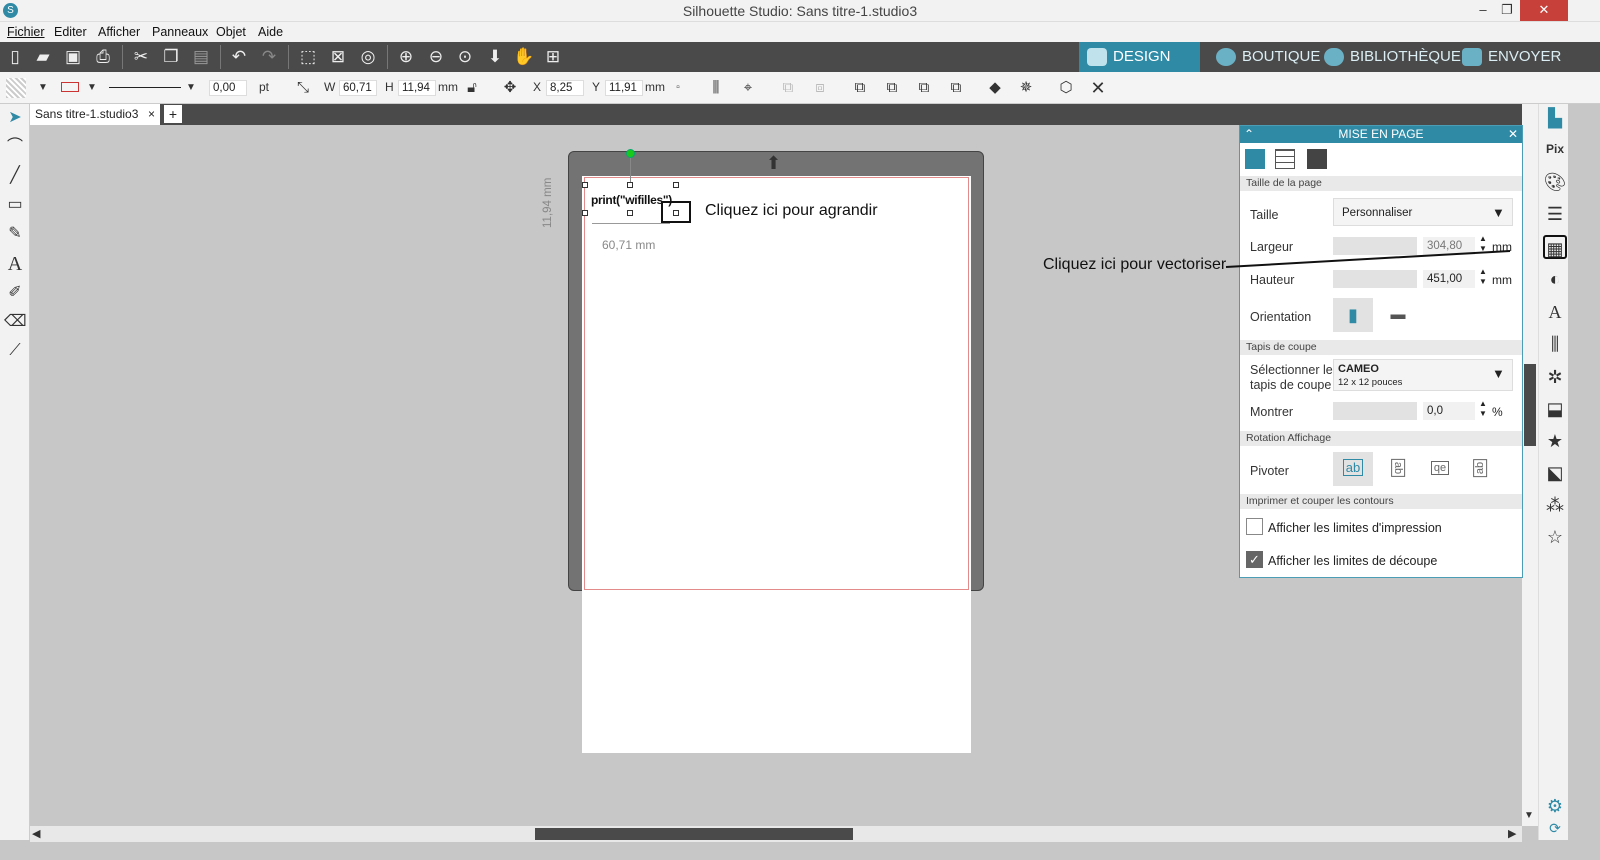 Image resolution: width=1600 pixels, height=860 pixels. What do you see at coordinates (510, 88) in the screenshot?
I see `move-icon: ✥` at bounding box center [510, 88].